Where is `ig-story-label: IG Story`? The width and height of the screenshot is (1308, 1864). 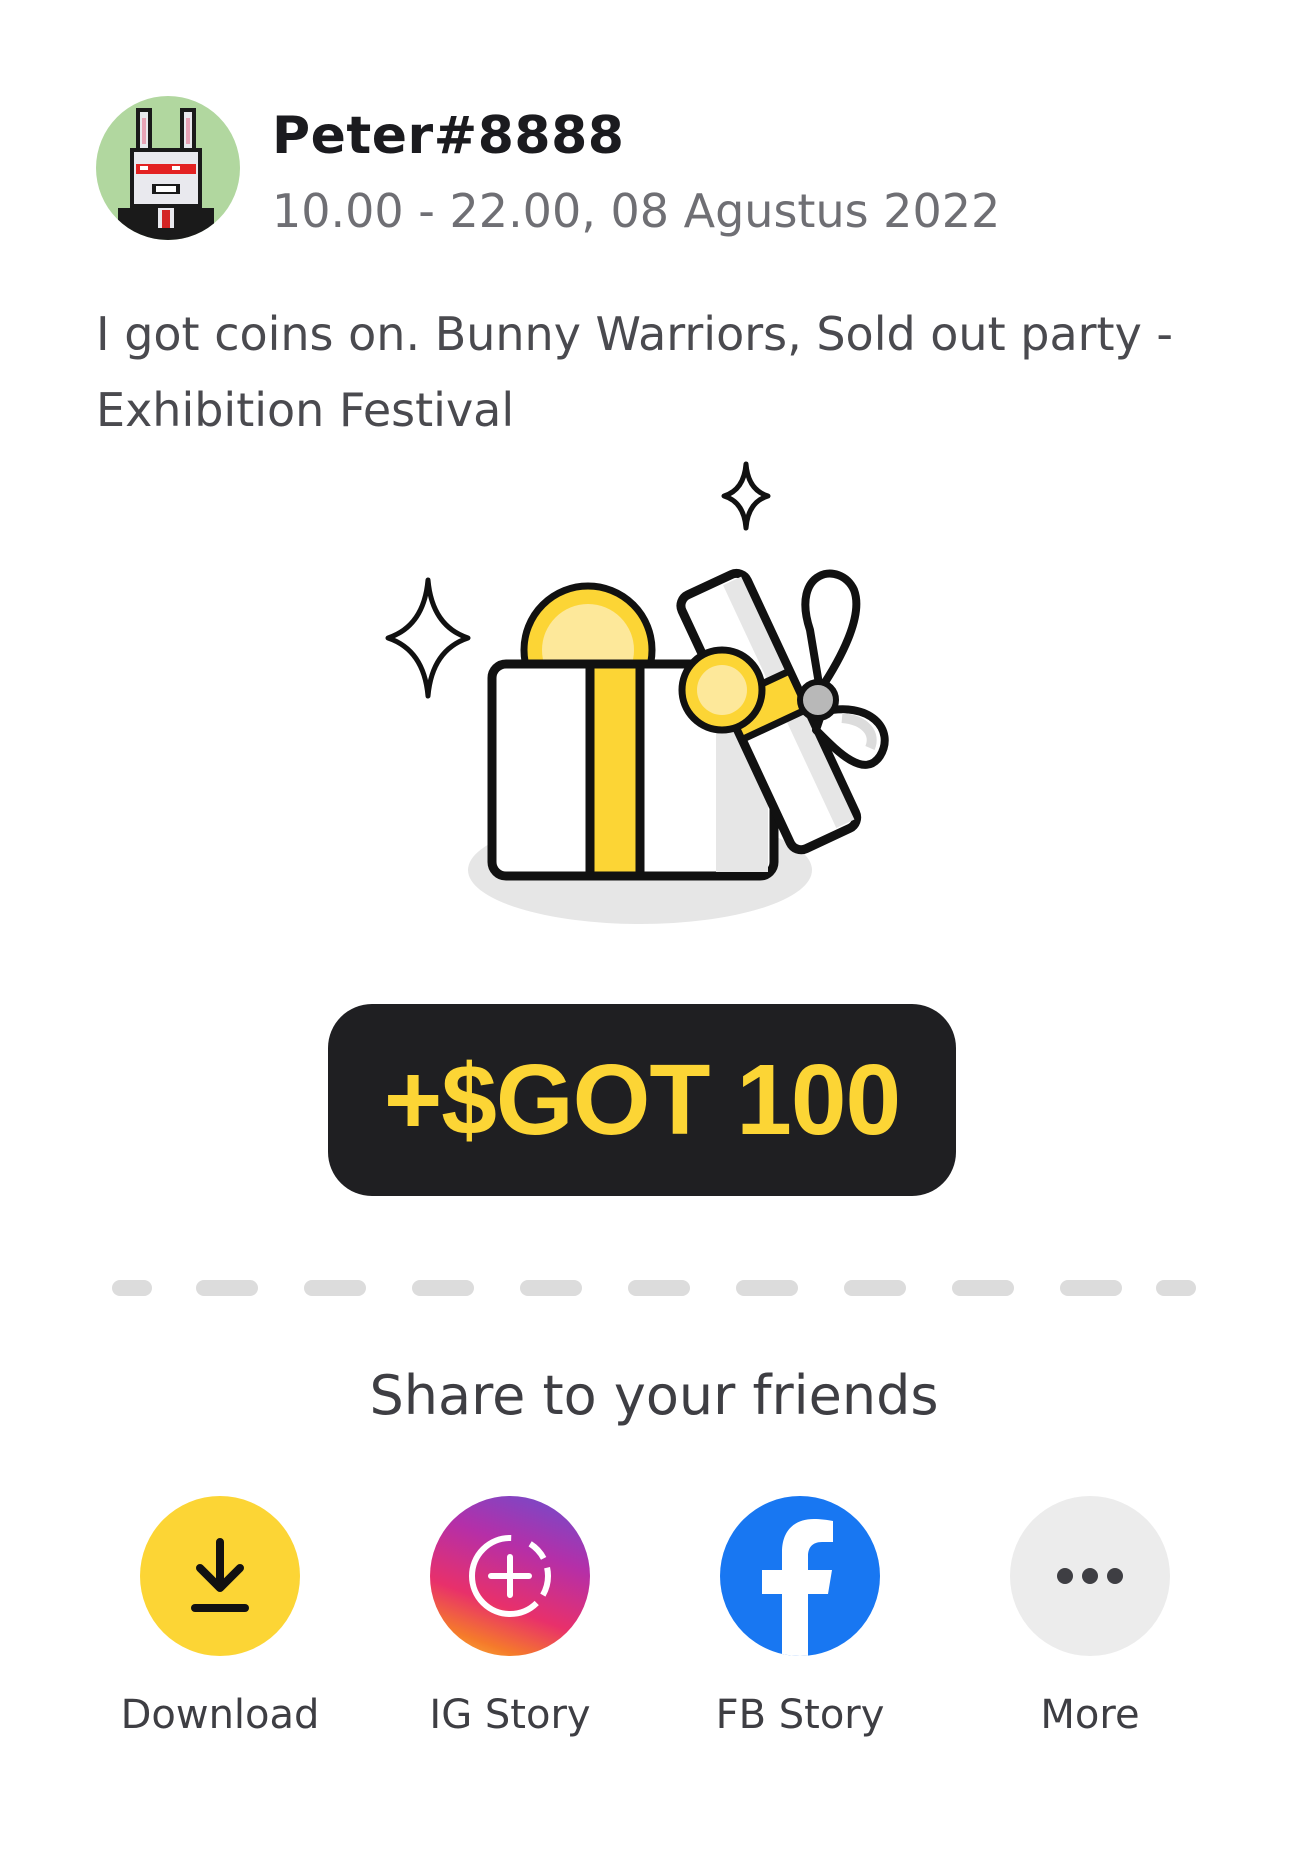 ig-story-label: IG Story is located at coordinates (510, 1715).